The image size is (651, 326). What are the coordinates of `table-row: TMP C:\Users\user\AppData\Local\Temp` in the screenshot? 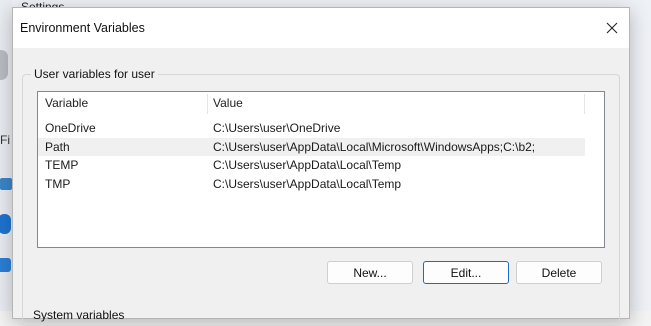 It's located at (311, 184).